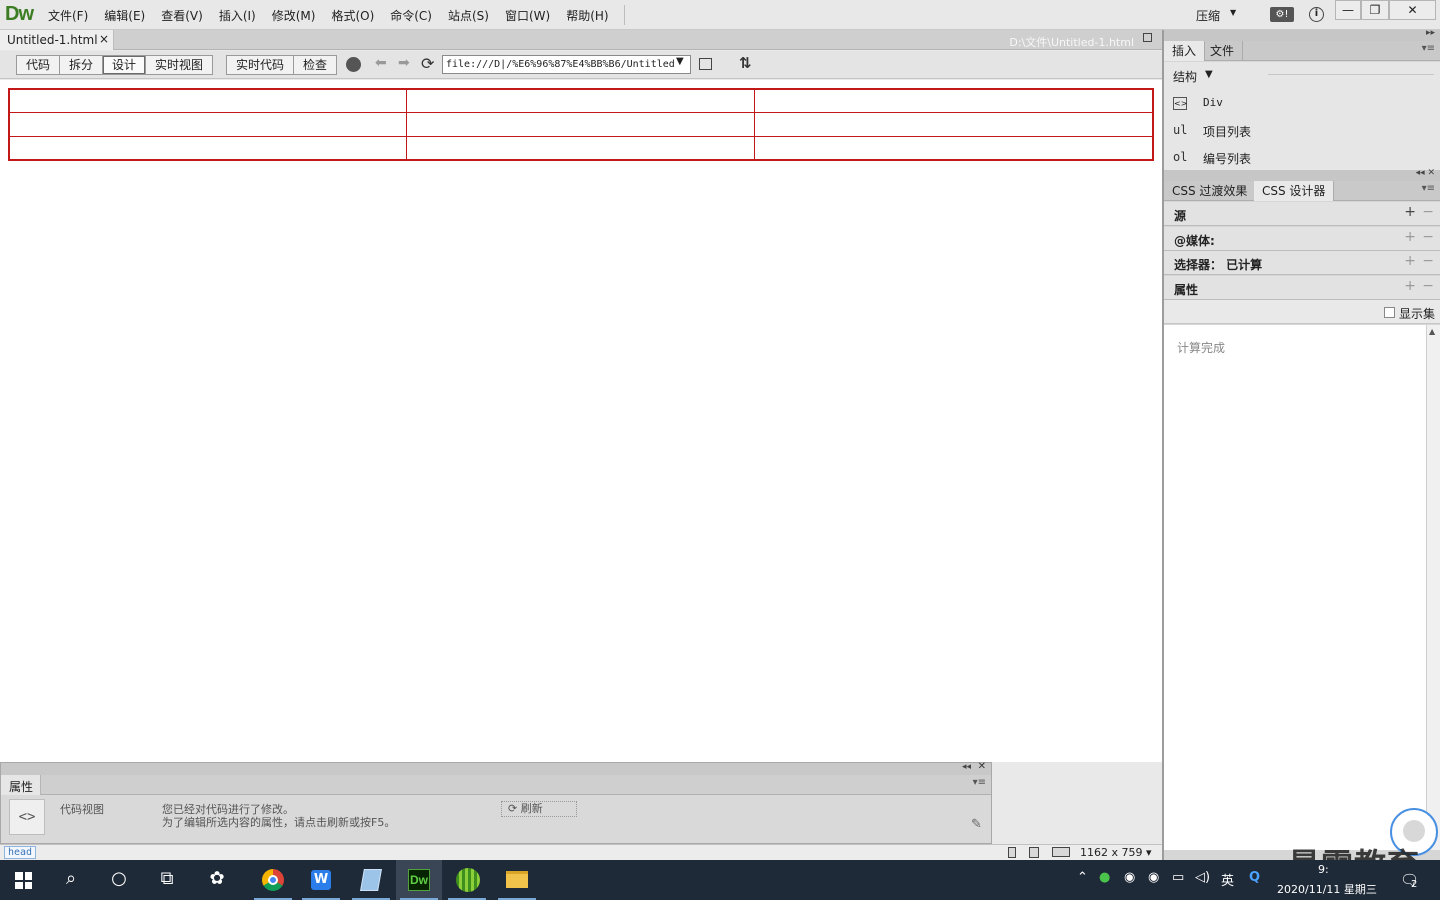  What do you see at coordinates (1185, 76) in the screenshot?
I see `insert-category-select: 结构` at bounding box center [1185, 76].